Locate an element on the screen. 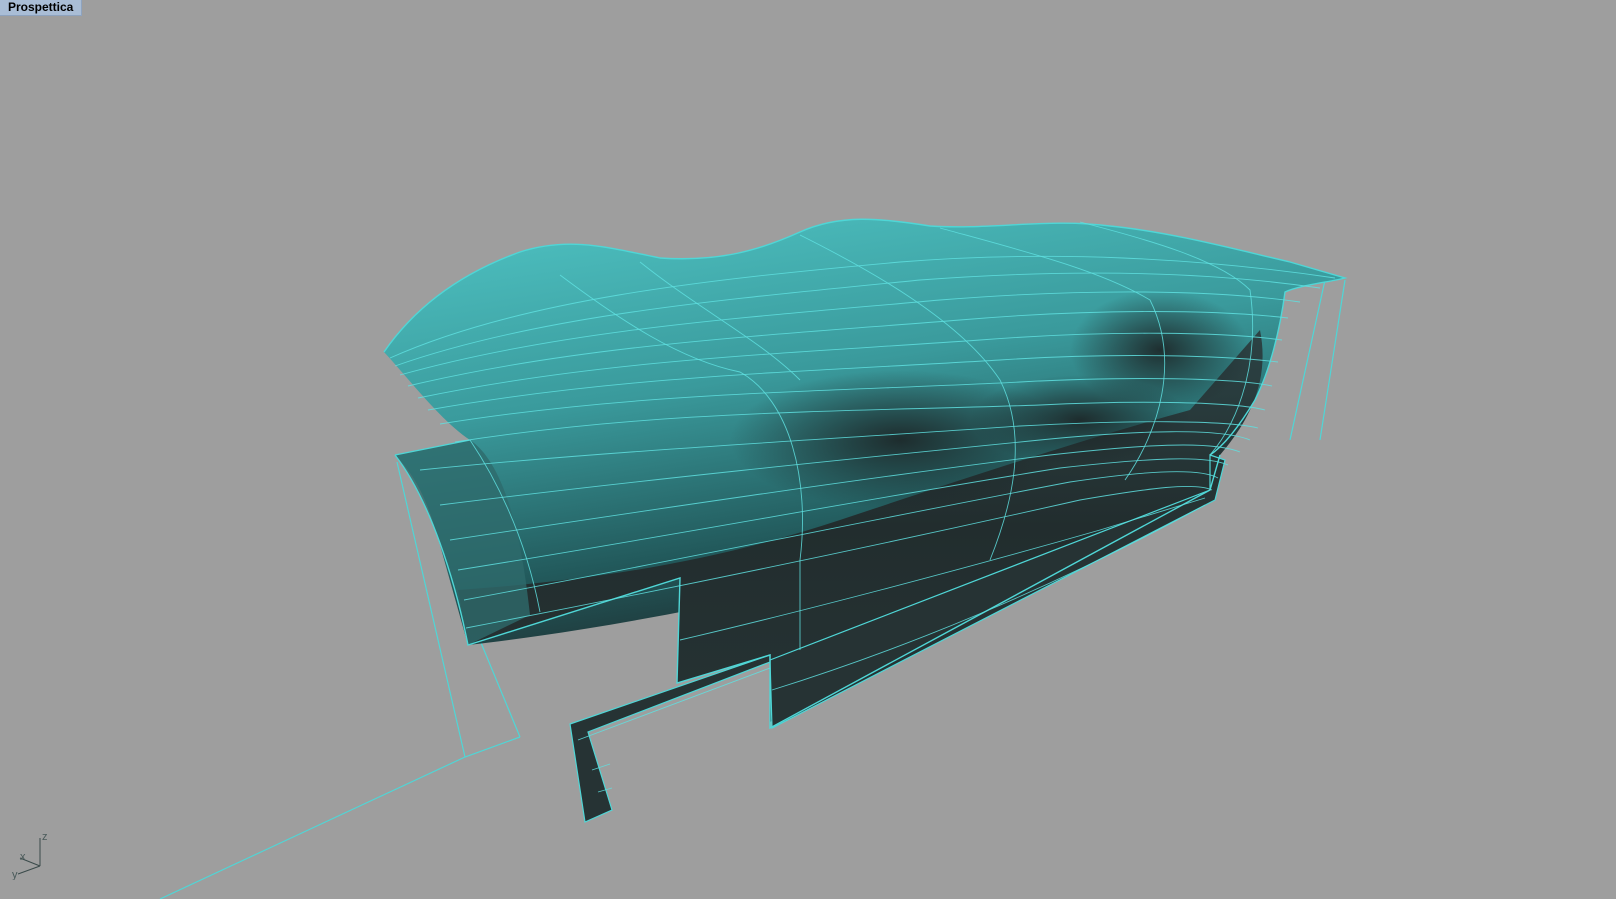 This screenshot has width=1616, height=899. y-axis-line is located at coordinates (29, 870).